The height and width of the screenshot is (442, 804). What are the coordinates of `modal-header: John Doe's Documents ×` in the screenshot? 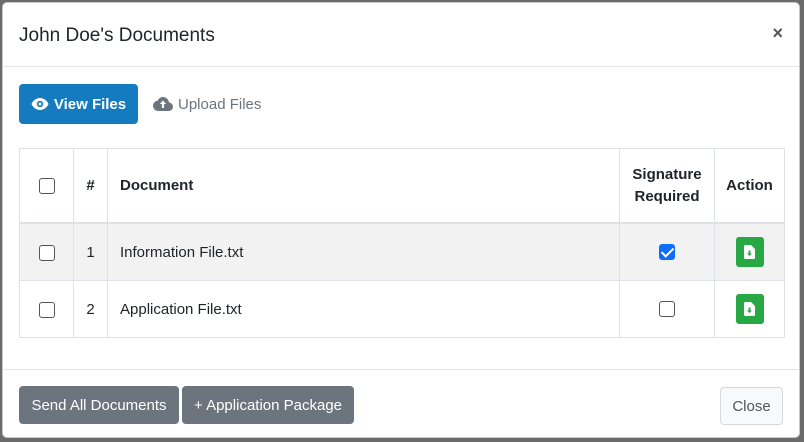 It's located at (401, 35).